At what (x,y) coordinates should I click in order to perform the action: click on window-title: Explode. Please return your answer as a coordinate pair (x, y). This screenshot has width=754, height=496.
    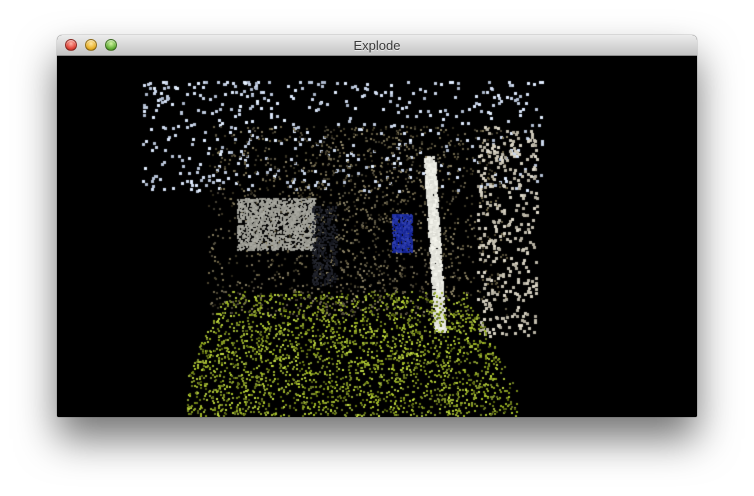
    Looking at the image, I should click on (377, 45).